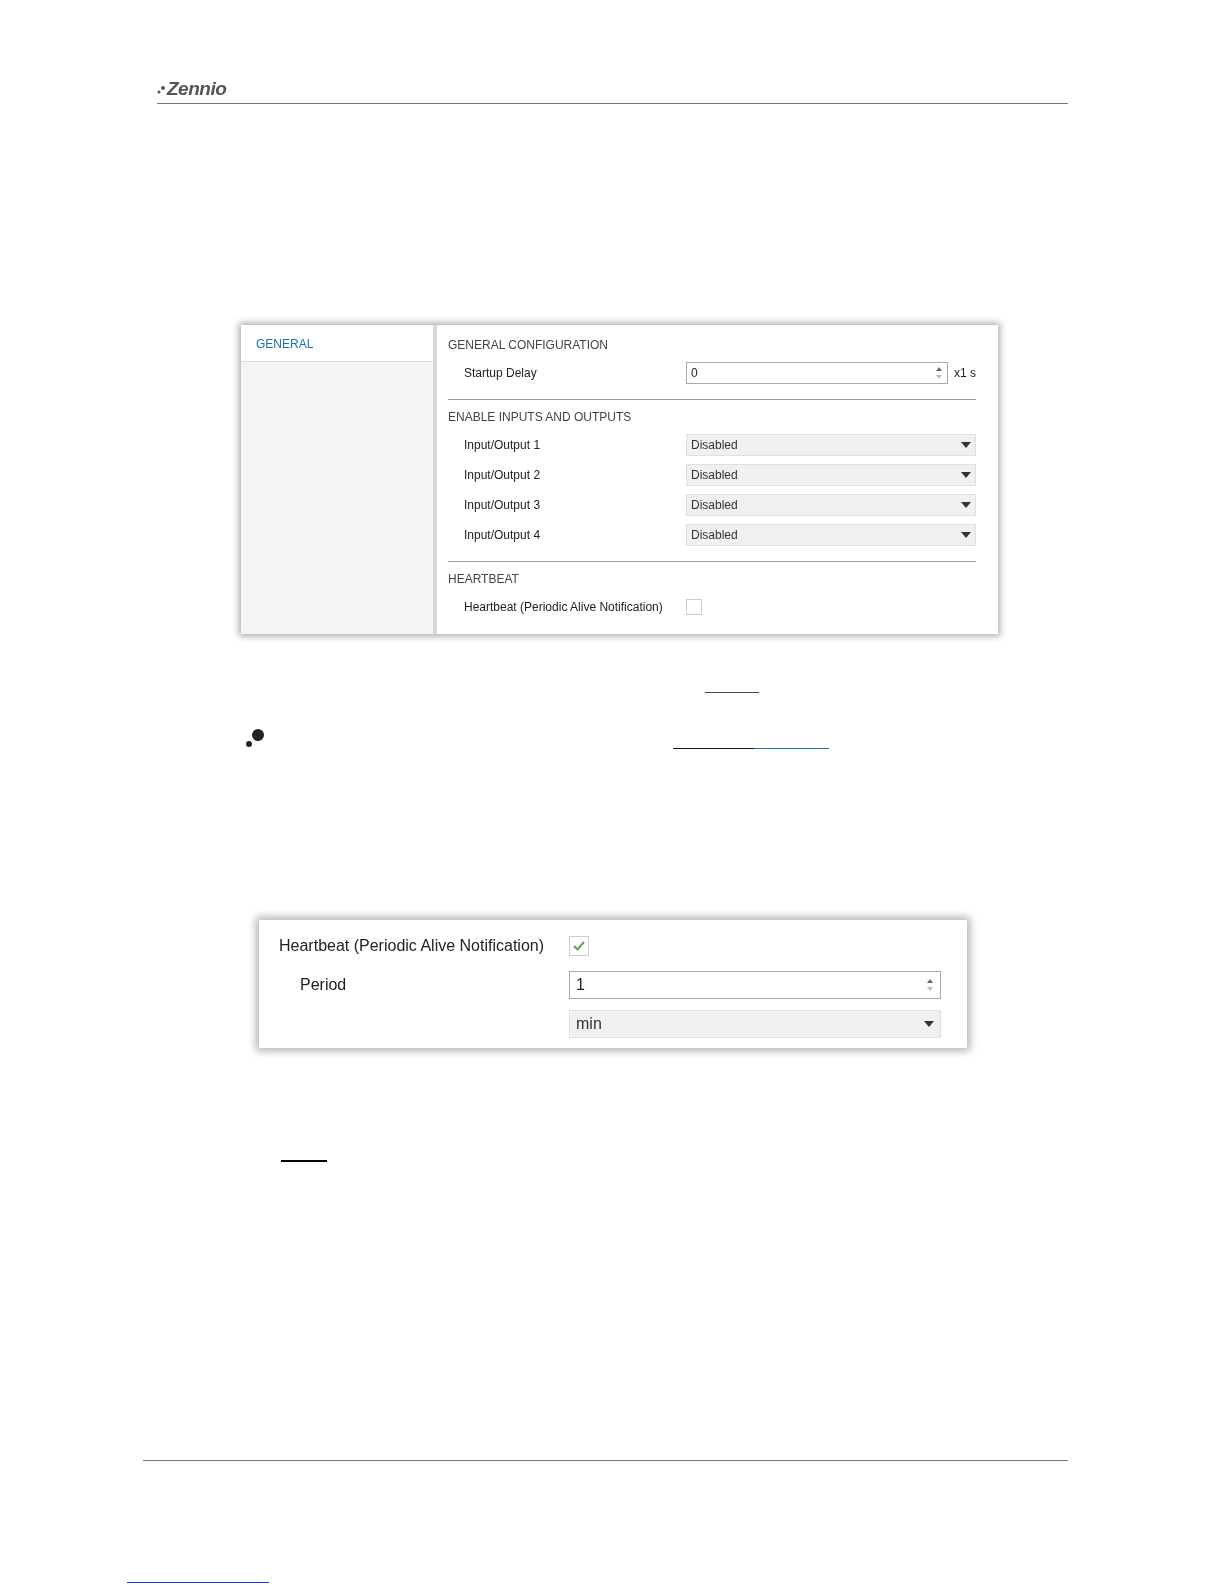 The height and width of the screenshot is (1585, 1225). Describe the element at coordinates (337, 343) in the screenshot. I see `tab: GENERAL` at that location.